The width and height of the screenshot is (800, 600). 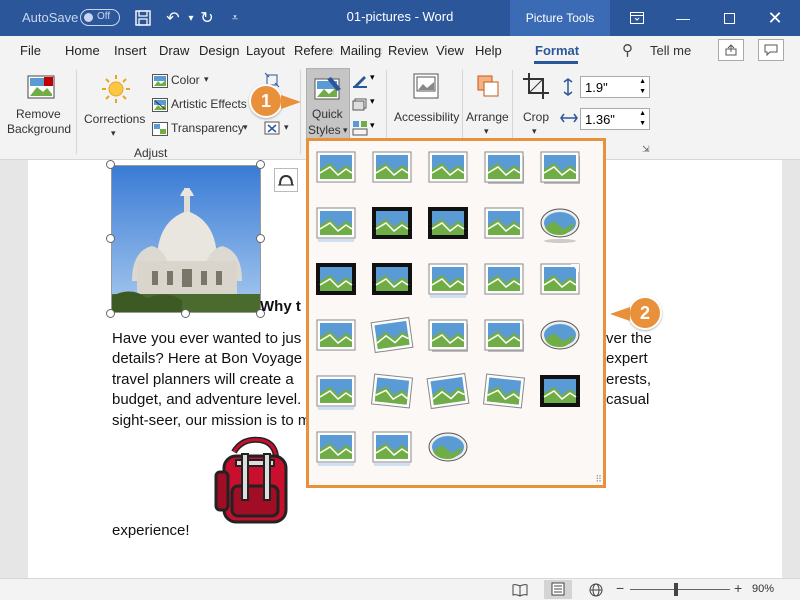 What do you see at coordinates (775, 18) in the screenshot?
I see `close-icon: ✕` at bounding box center [775, 18].